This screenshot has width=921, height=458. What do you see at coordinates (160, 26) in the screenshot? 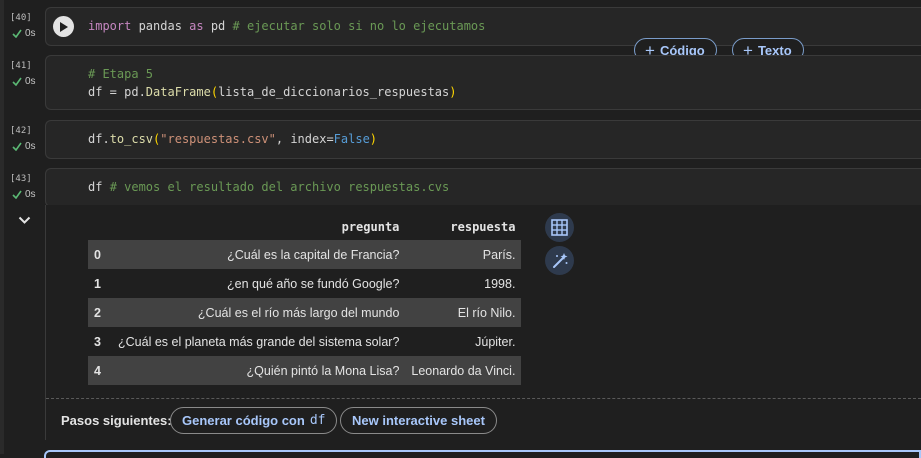
I see `code-token: pandas` at bounding box center [160, 26].